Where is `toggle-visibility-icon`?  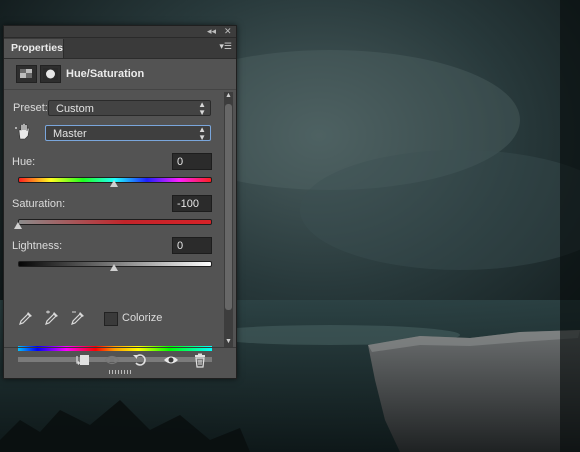 toggle-visibility-icon is located at coordinates (171, 360).